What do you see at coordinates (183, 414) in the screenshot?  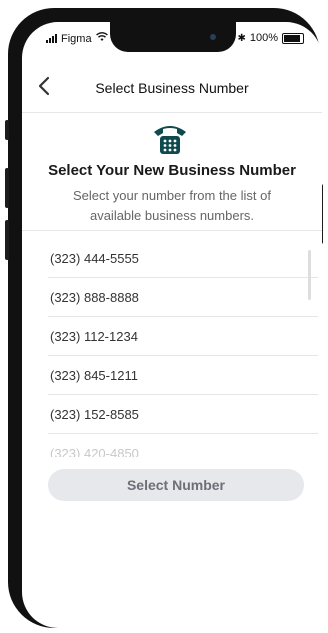 I see `list-item: (323) 152-8585` at bounding box center [183, 414].